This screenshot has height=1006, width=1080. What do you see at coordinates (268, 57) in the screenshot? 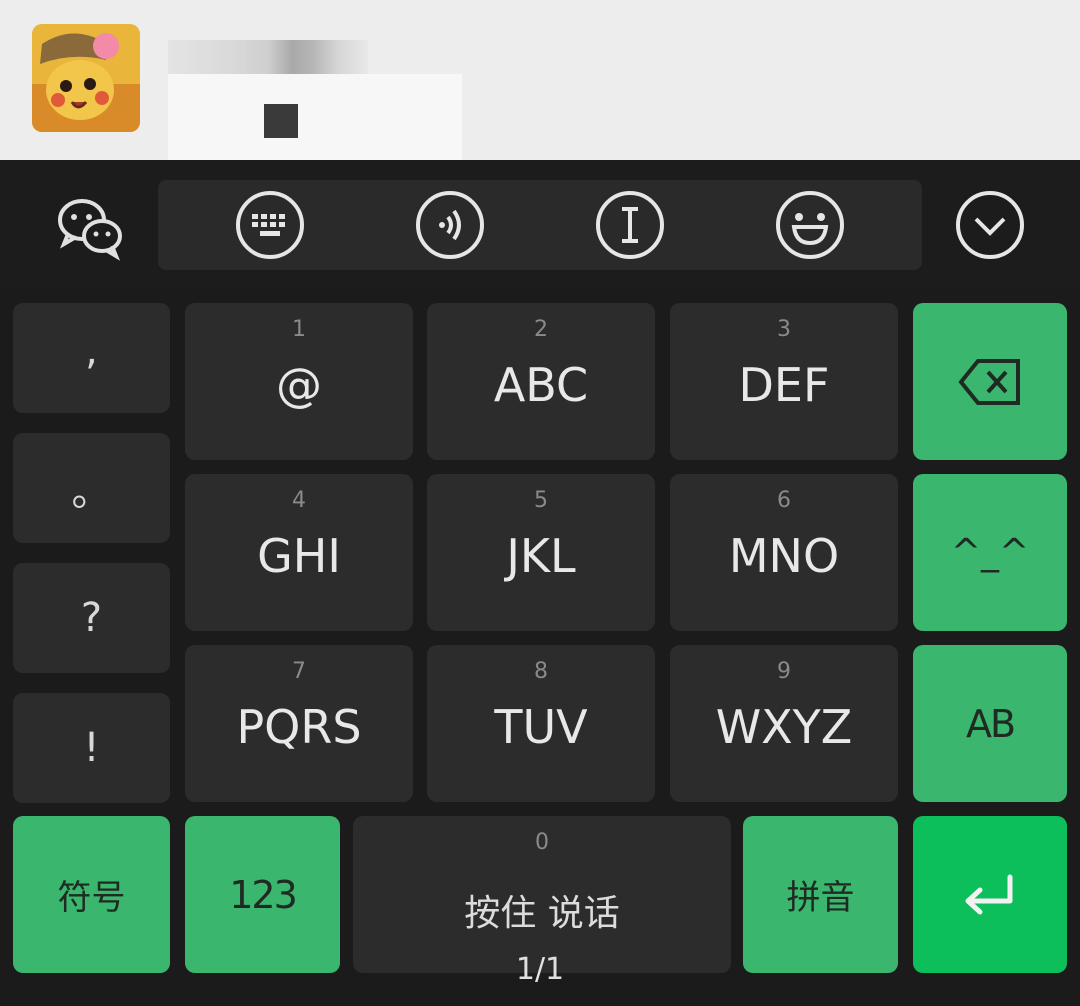
I see `blurred-contact-name` at bounding box center [268, 57].